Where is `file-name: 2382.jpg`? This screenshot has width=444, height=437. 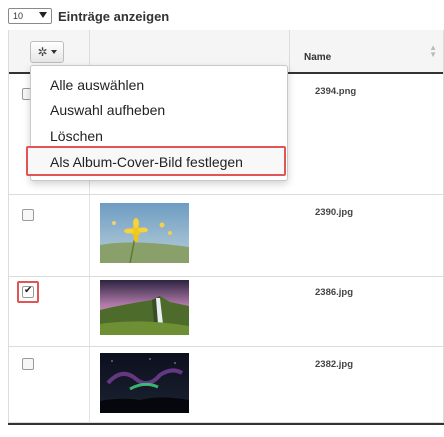 file-name: 2382.jpg is located at coordinates (334, 364).